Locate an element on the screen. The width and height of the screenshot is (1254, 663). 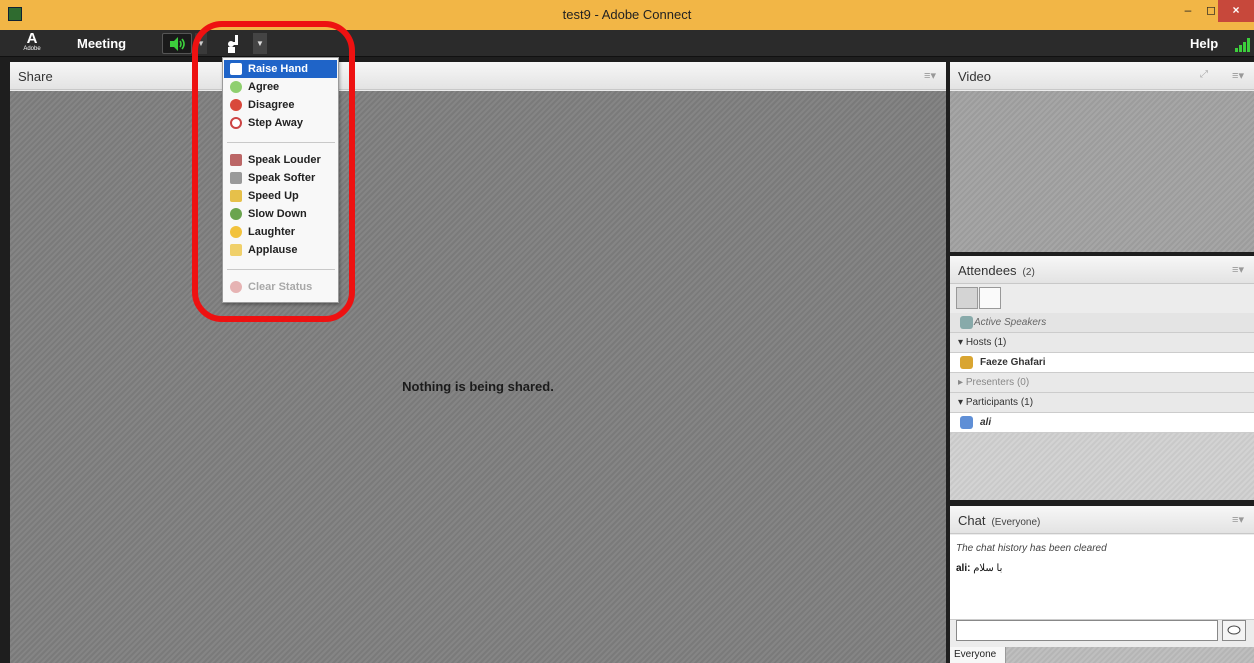
menu-item-agree: Agree is located at coordinates (280, 87).